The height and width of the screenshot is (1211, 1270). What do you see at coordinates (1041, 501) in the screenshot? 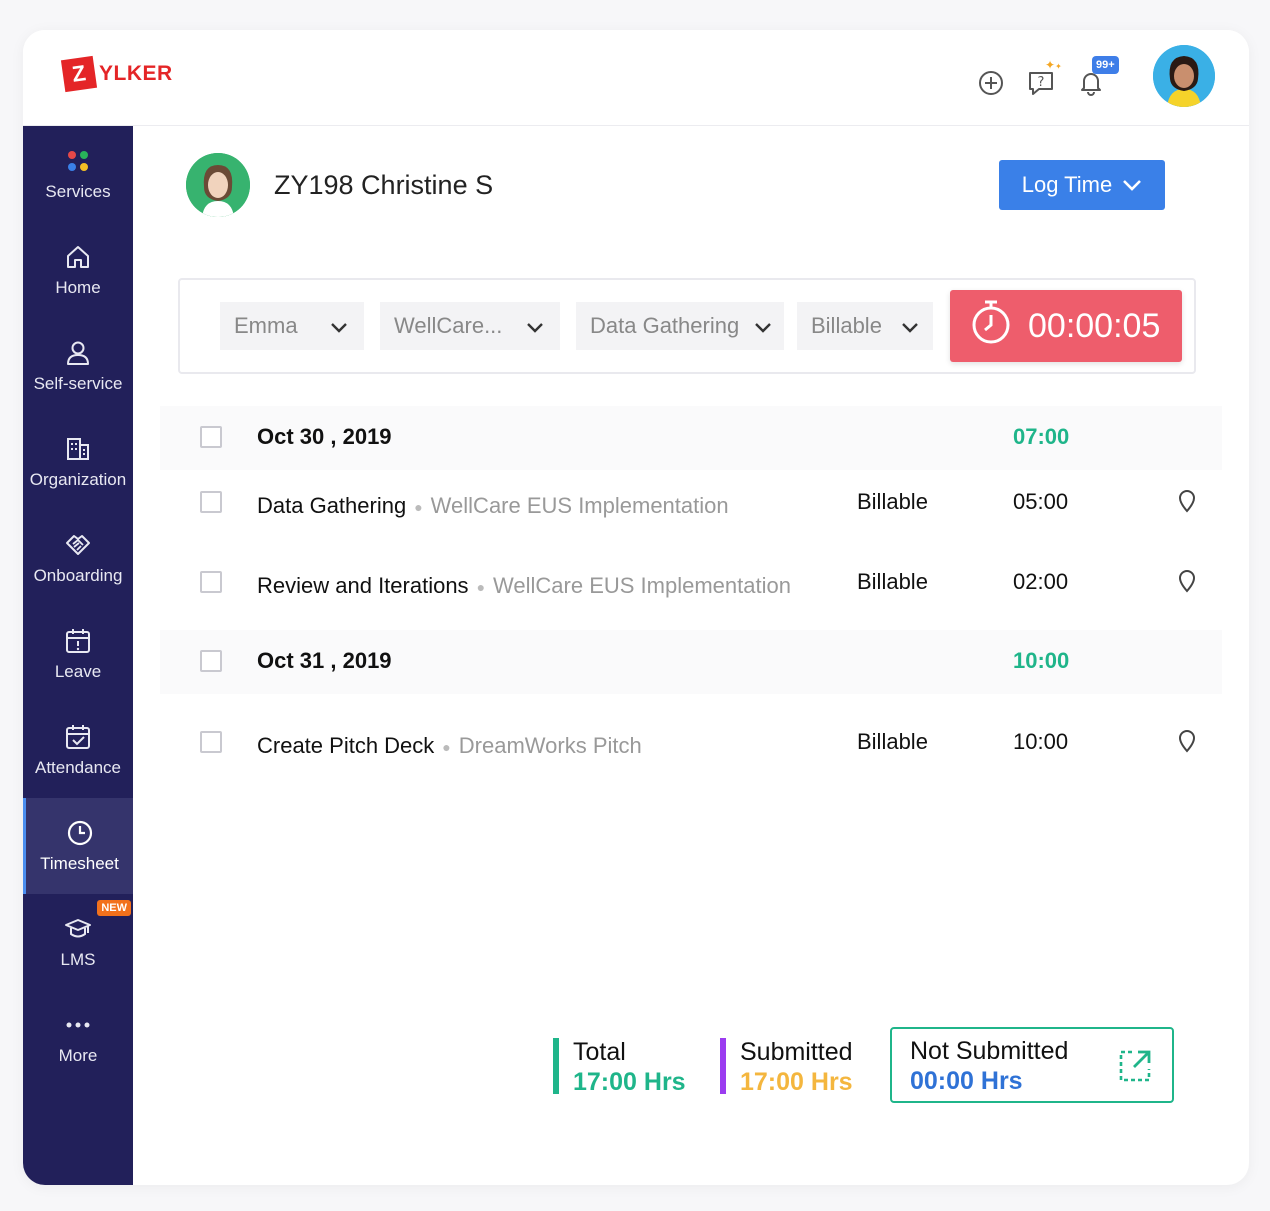
I see `log-hours: 05:00` at bounding box center [1041, 501].